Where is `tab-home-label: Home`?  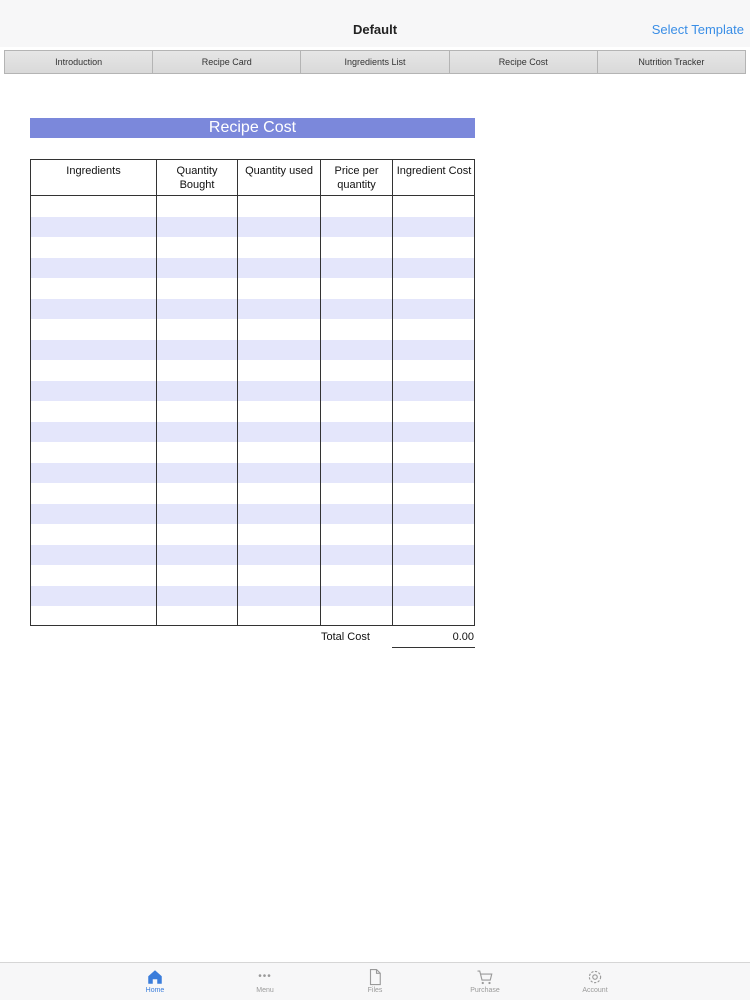
tab-home-label: Home is located at coordinates (155, 990).